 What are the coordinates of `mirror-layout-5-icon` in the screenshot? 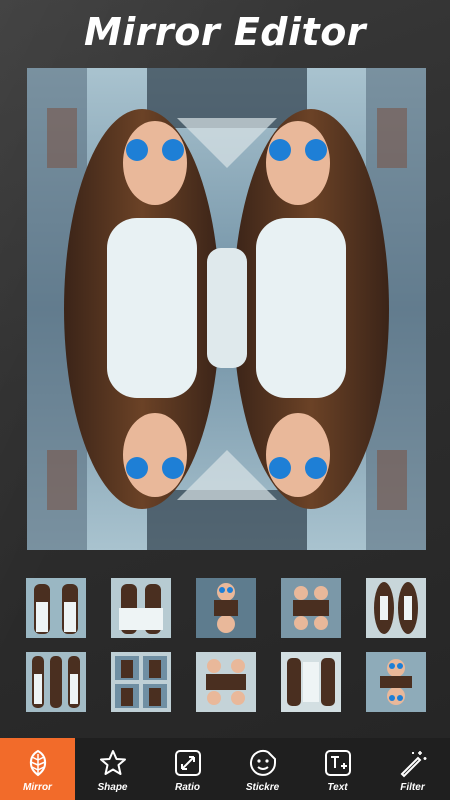 It's located at (396, 608).